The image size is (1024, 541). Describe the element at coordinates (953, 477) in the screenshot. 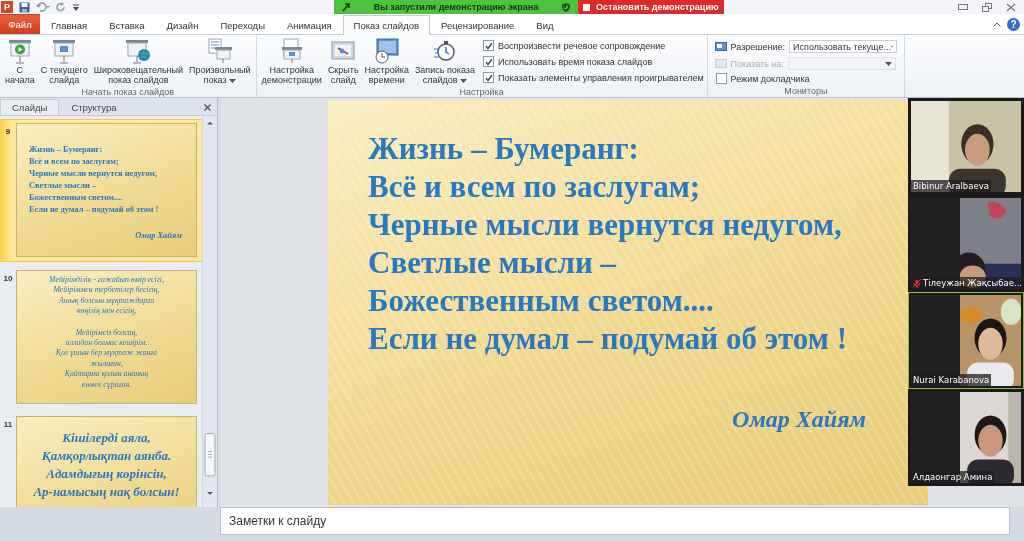

I see `participant-name: Алдаонгар Амина` at that location.